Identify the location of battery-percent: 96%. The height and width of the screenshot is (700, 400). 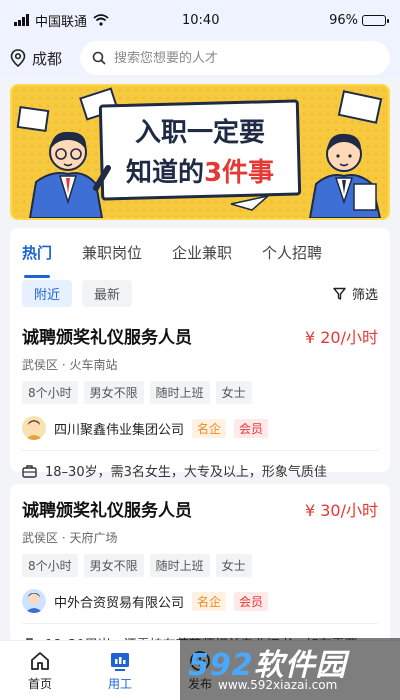
(343, 20).